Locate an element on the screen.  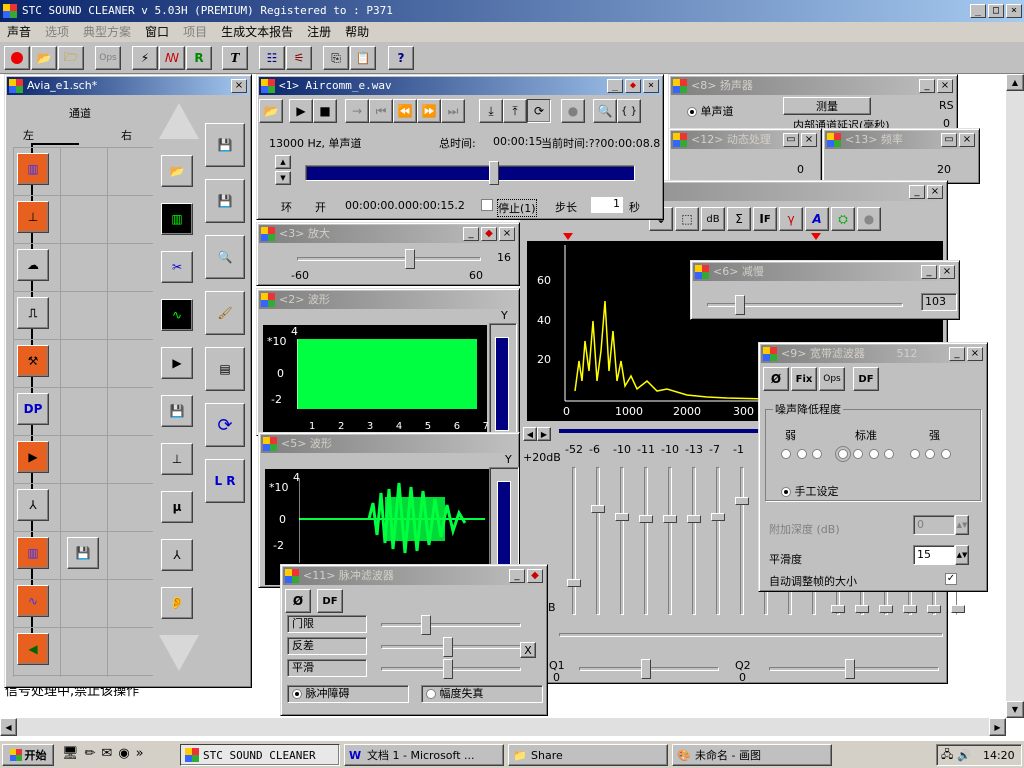
scroll-down-button: ▼ is located at coordinates (1015, 709).